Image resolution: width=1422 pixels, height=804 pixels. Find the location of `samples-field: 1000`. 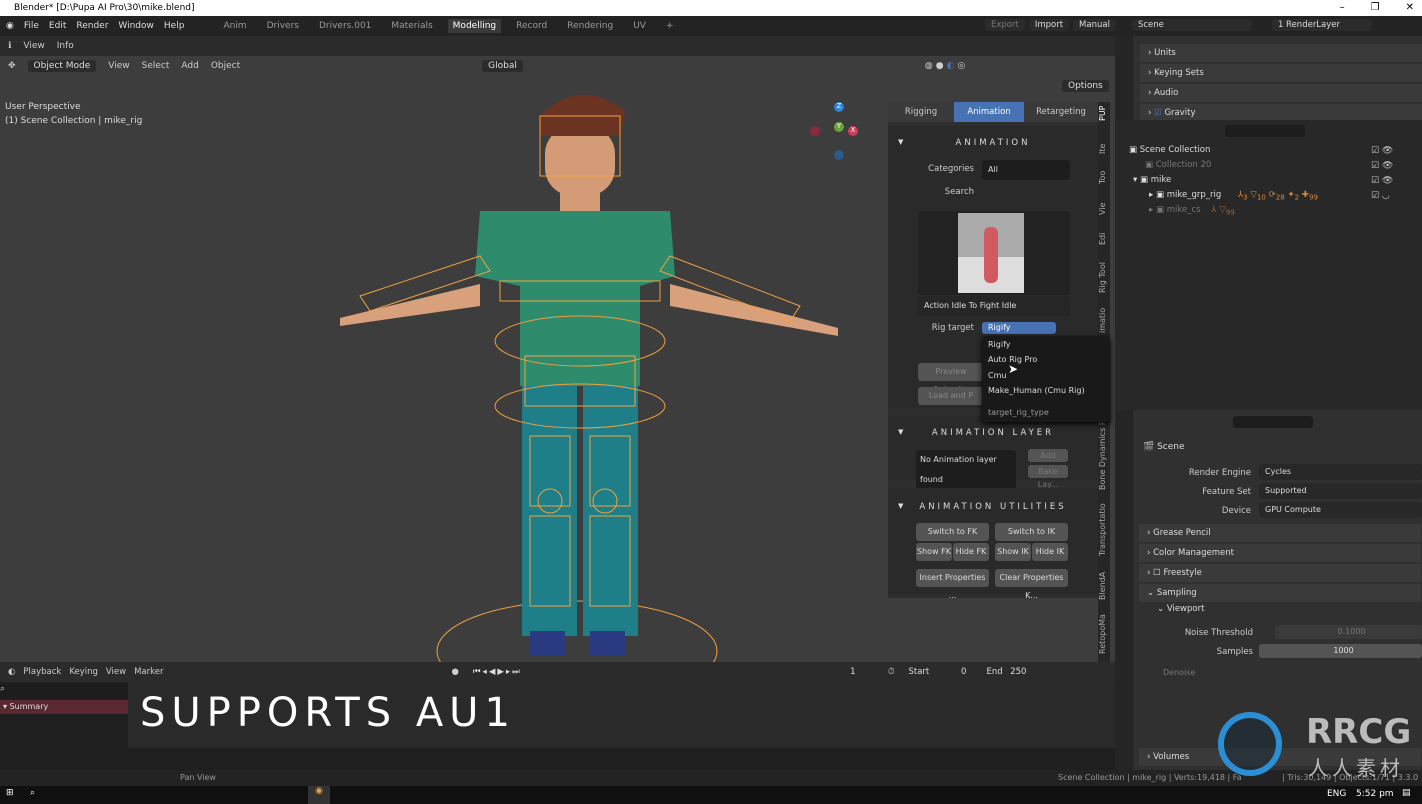

samples-field: 1000 is located at coordinates (1340, 651).